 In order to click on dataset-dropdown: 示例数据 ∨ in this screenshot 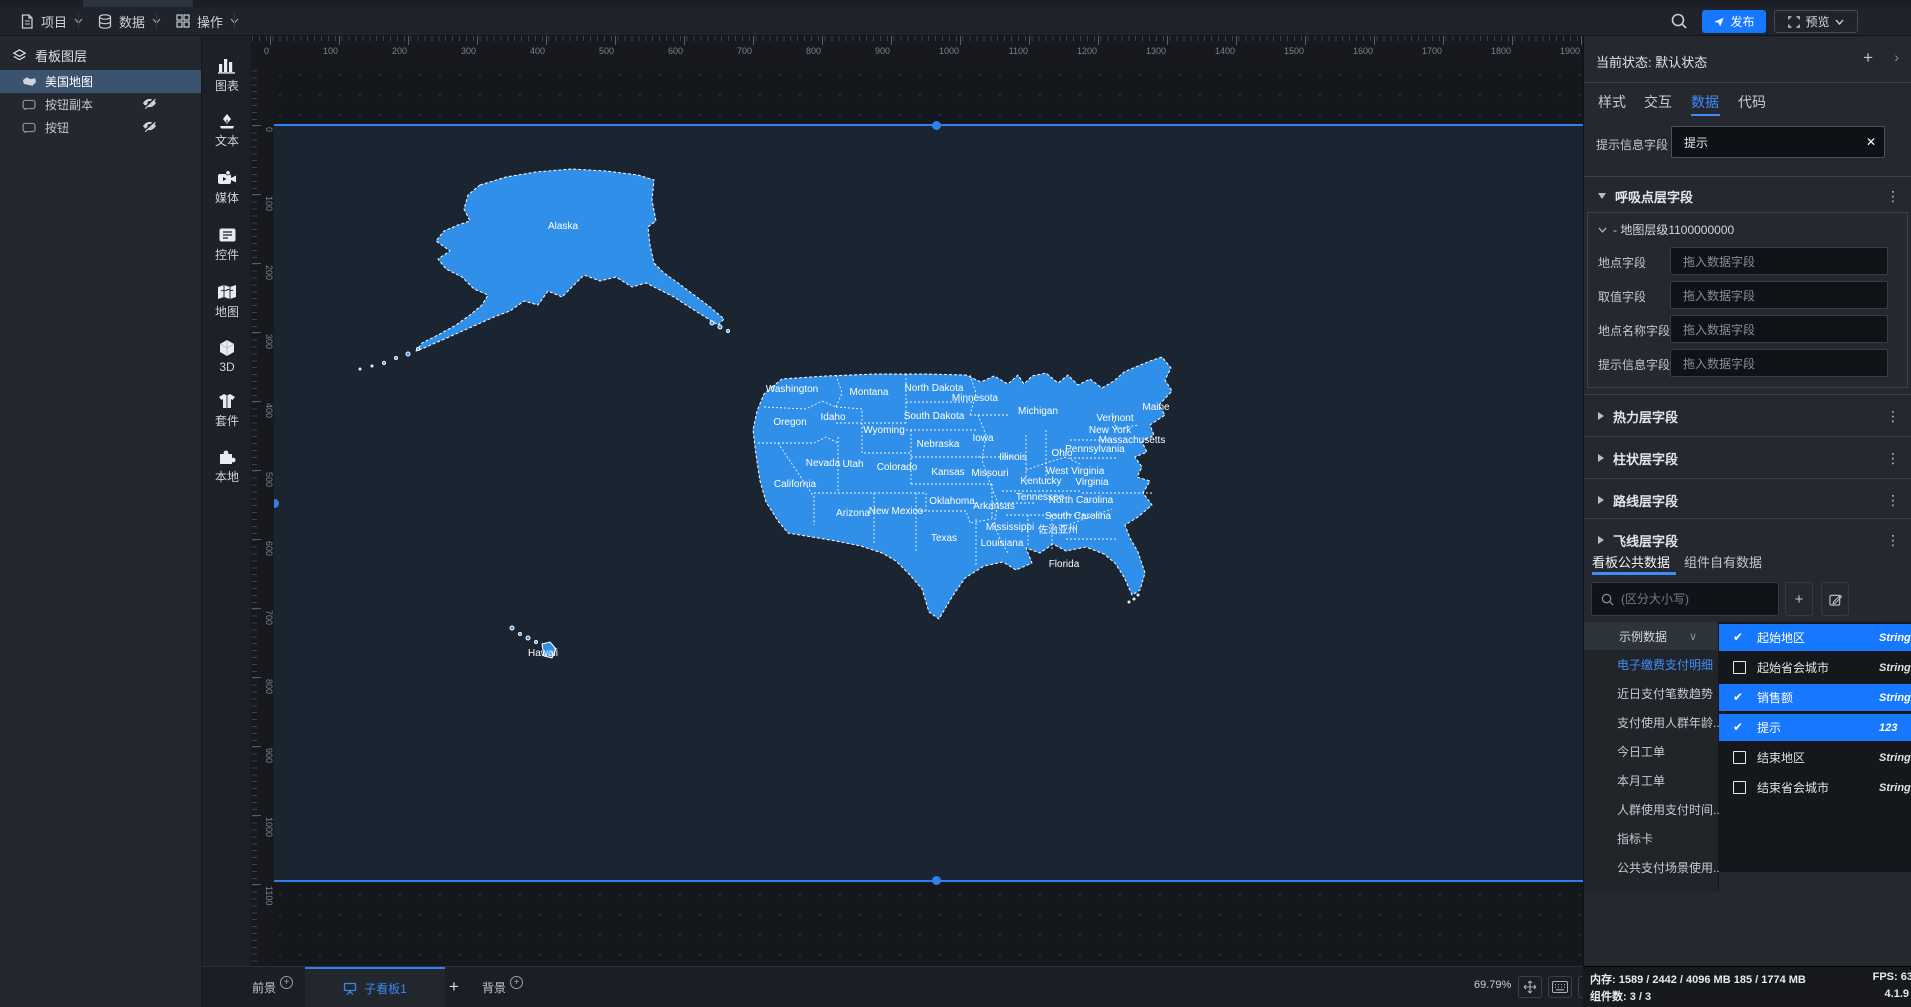, I will do `click(1651, 636)`.